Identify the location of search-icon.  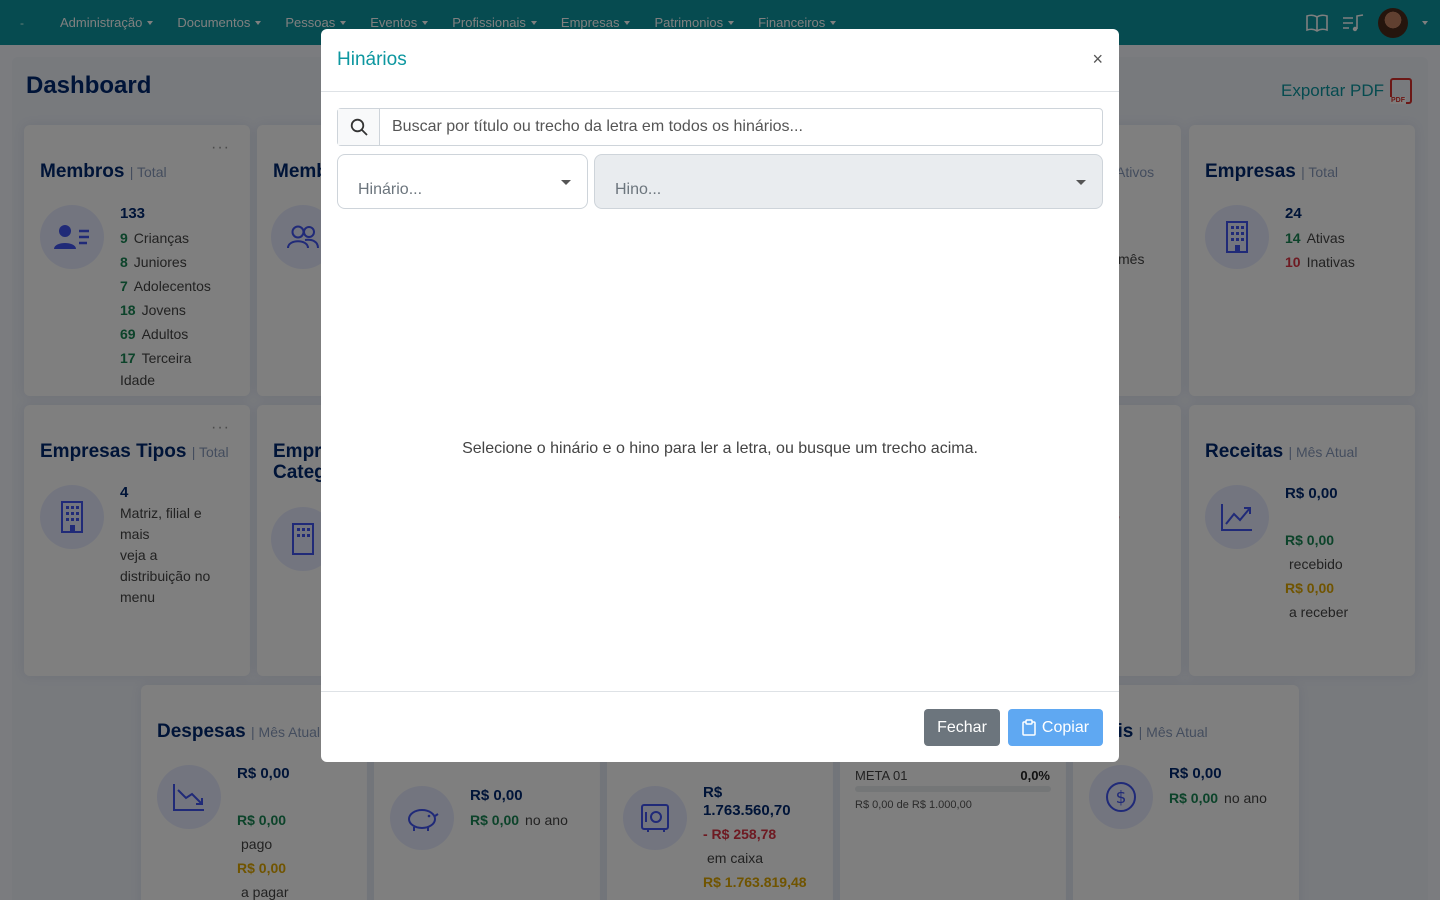
(359, 127).